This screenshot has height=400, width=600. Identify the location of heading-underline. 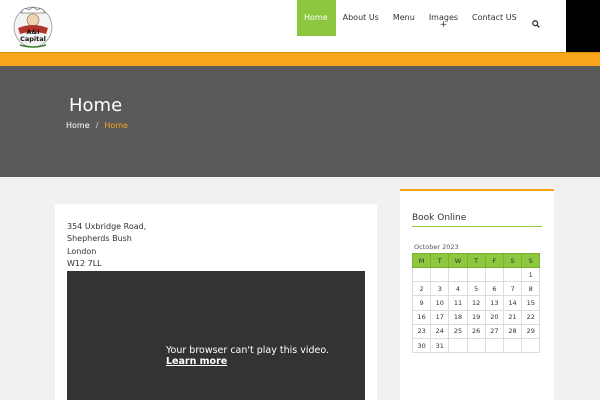
(477, 226).